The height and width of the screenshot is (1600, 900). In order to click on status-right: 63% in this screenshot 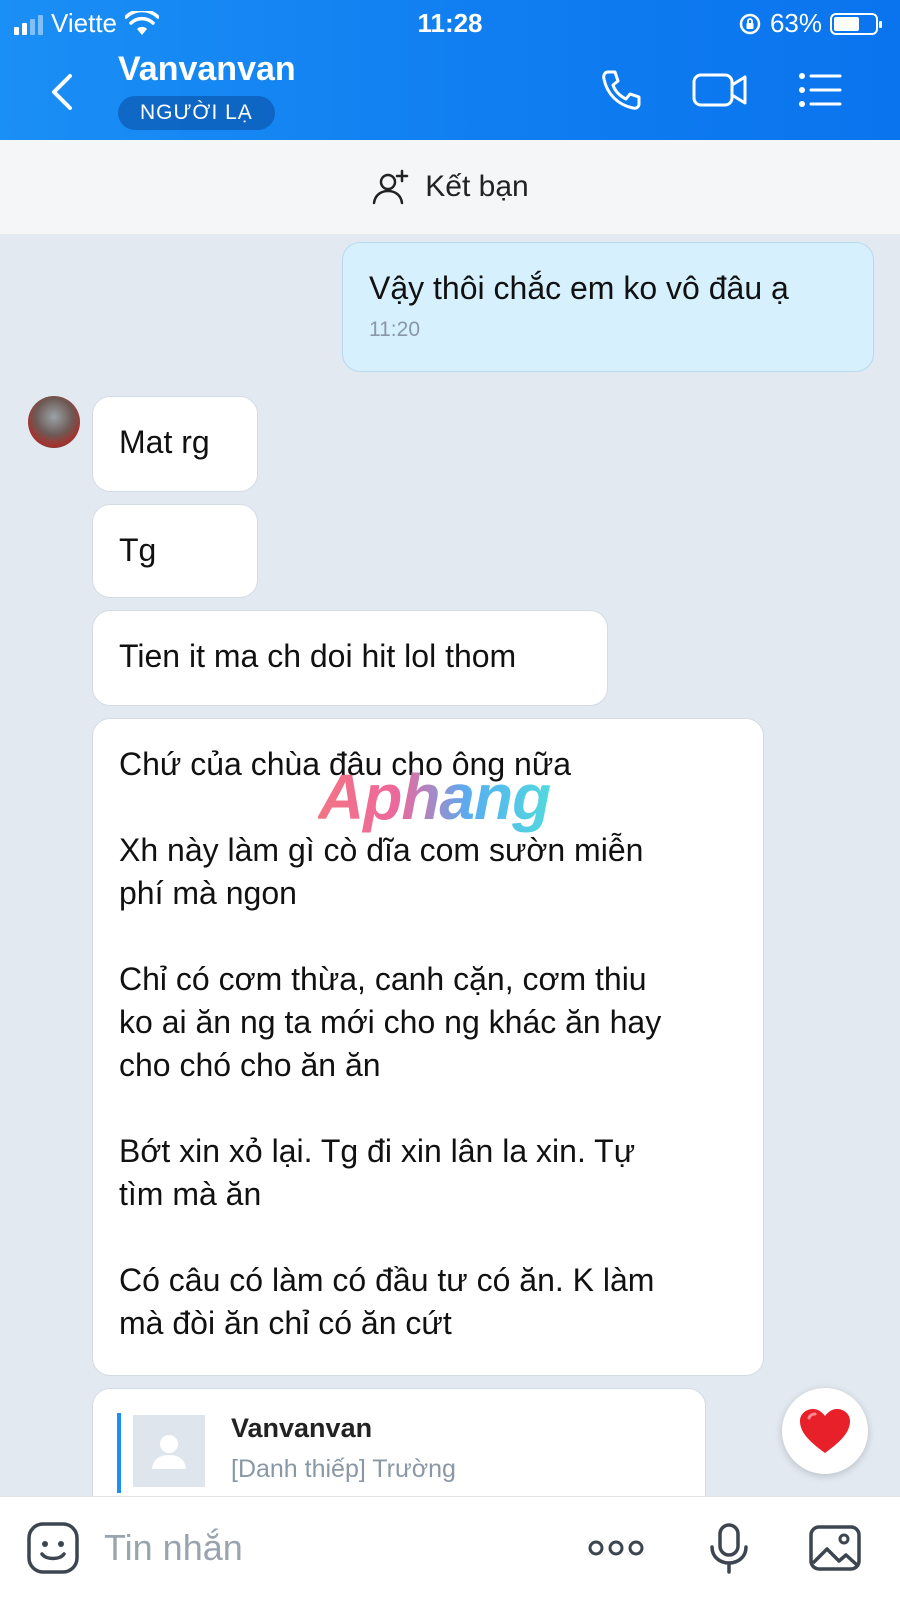, I will do `click(810, 23)`.